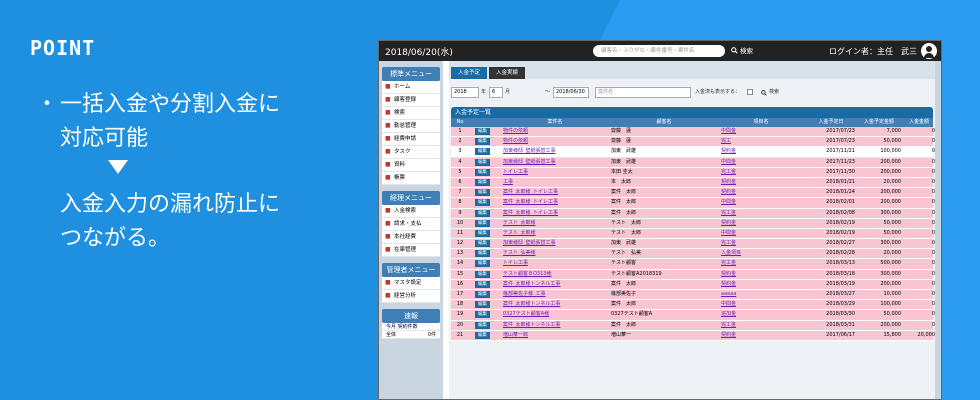 The image size is (980, 400). I want to click on global-search-button: 検索, so click(742, 50).